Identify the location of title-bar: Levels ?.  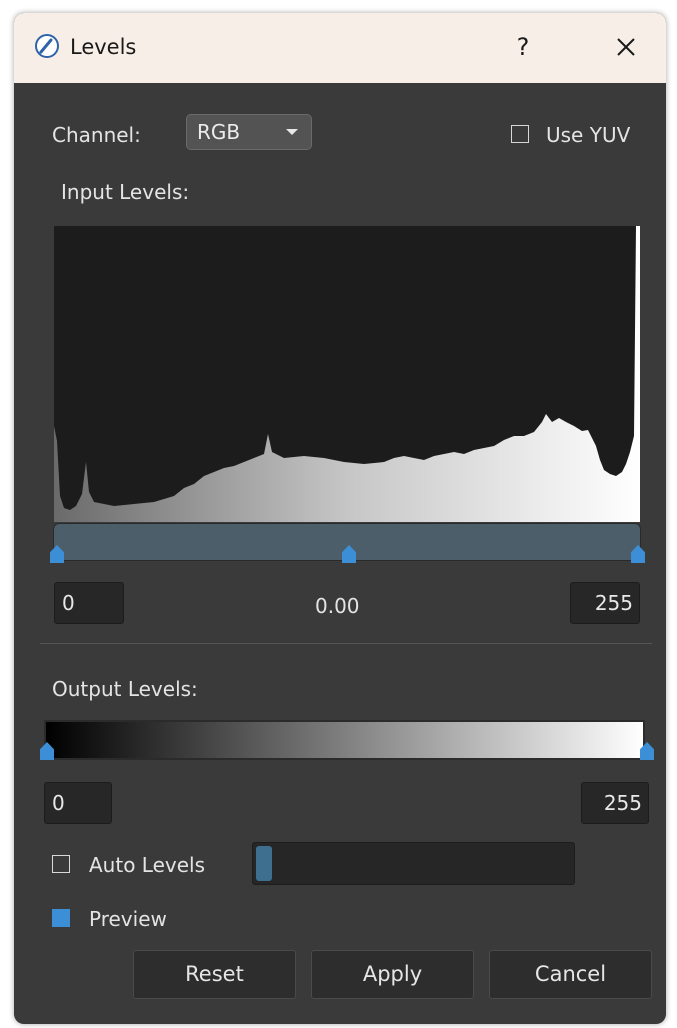
(340, 48).